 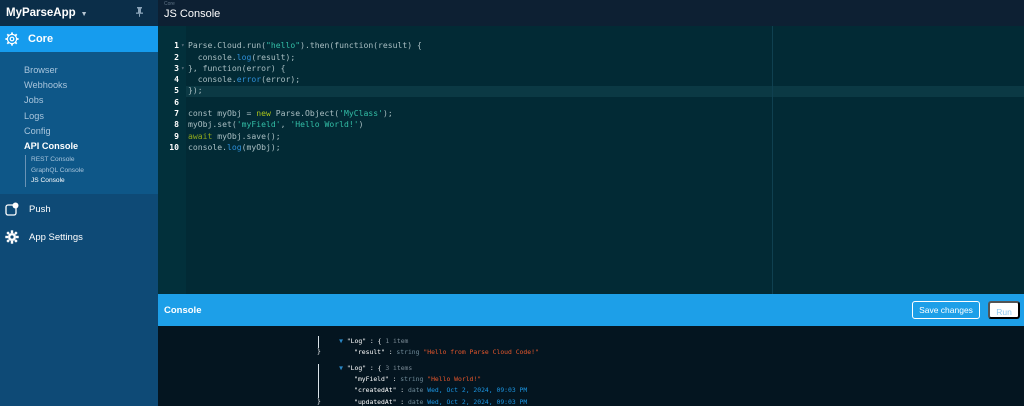 What do you see at coordinates (79, 13) in the screenshot?
I see `app-switcher: MyParseApp ▼` at bounding box center [79, 13].